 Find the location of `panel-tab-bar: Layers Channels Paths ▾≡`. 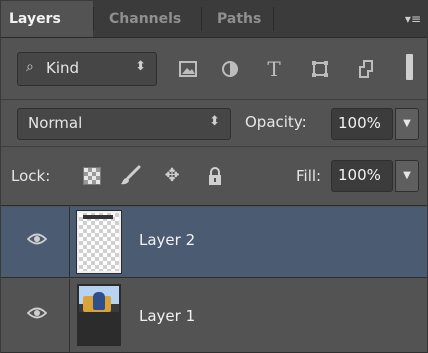

panel-tab-bar: Layers Channels Paths ▾≡ is located at coordinates (214, 19).